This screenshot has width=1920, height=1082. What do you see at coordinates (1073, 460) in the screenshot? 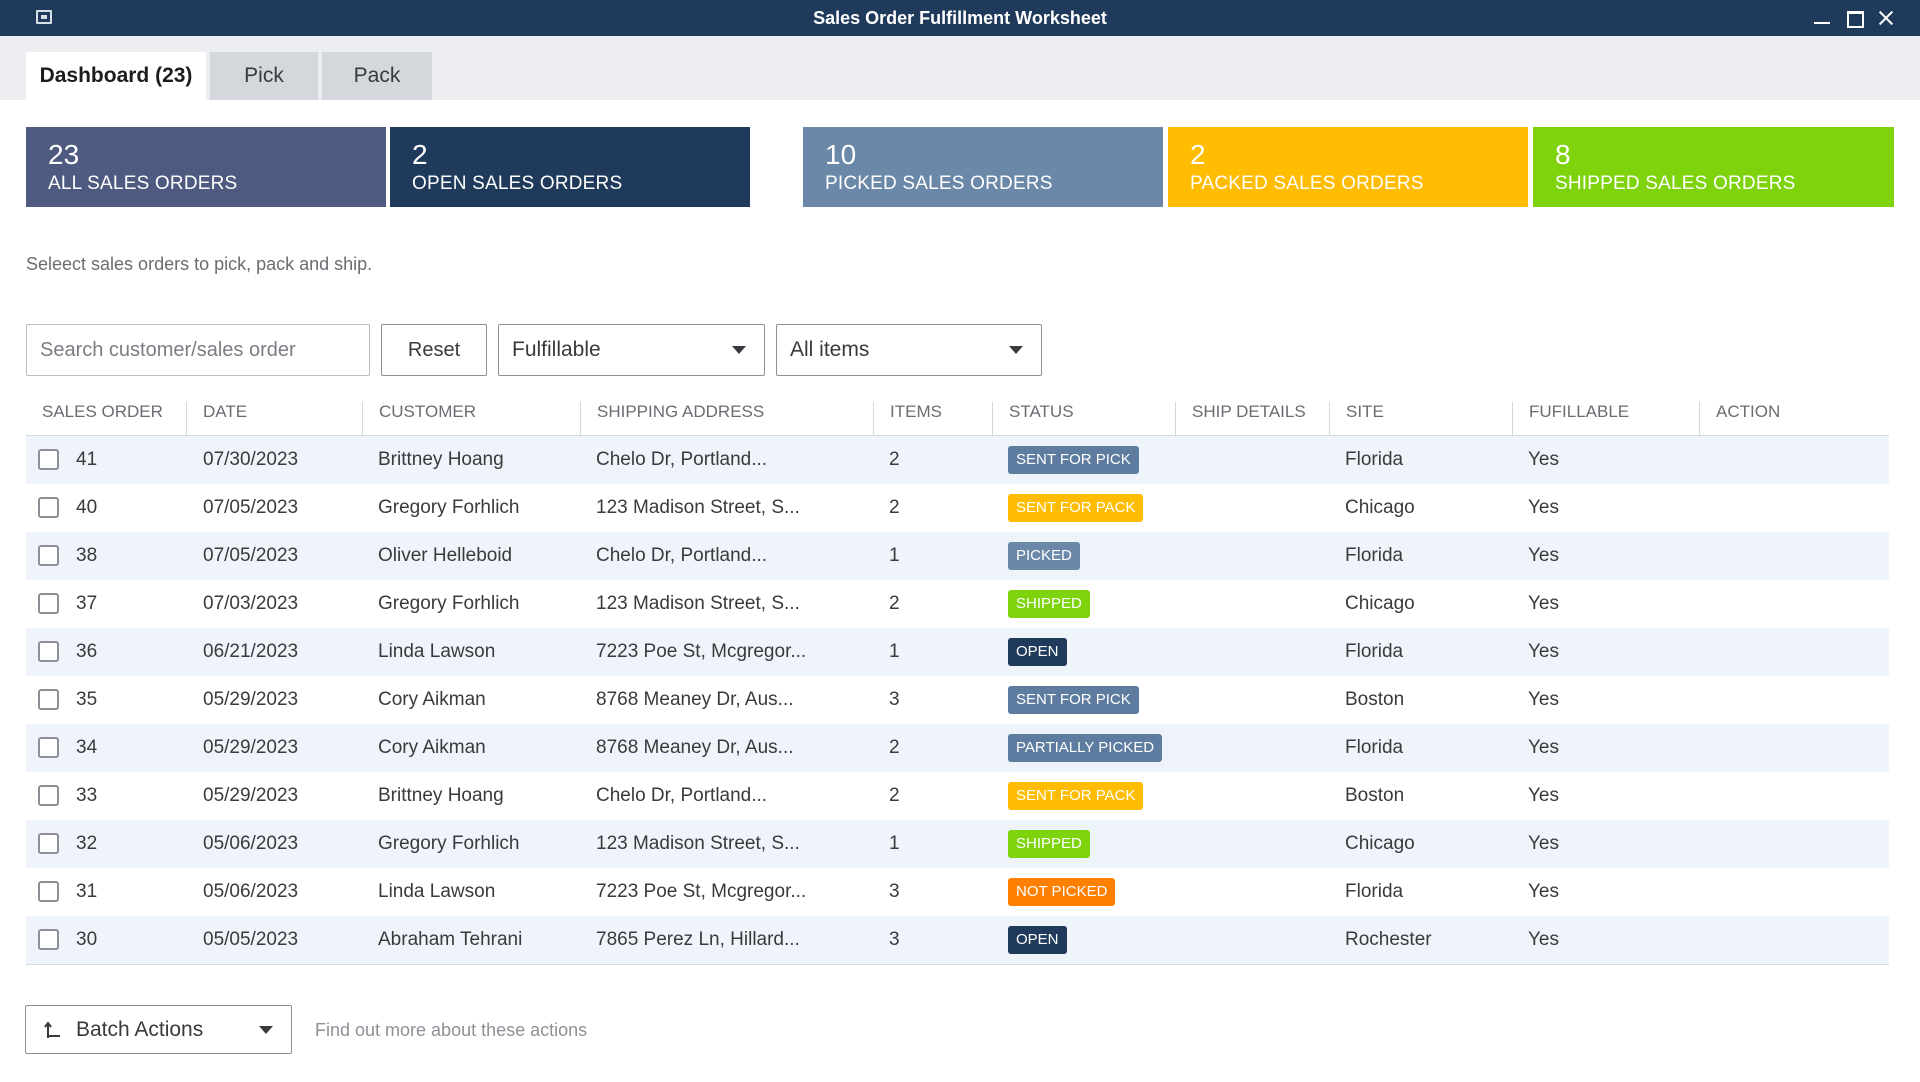
I see `status-cell: SENT FOR PICK` at bounding box center [1073, 460].